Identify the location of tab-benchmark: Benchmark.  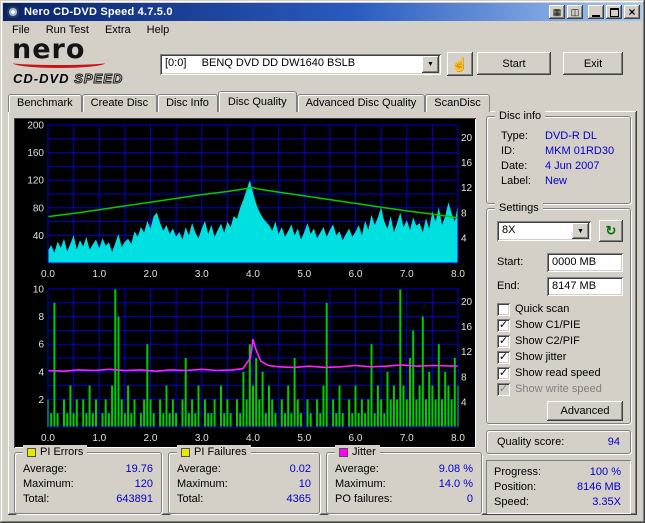
(45, 103).